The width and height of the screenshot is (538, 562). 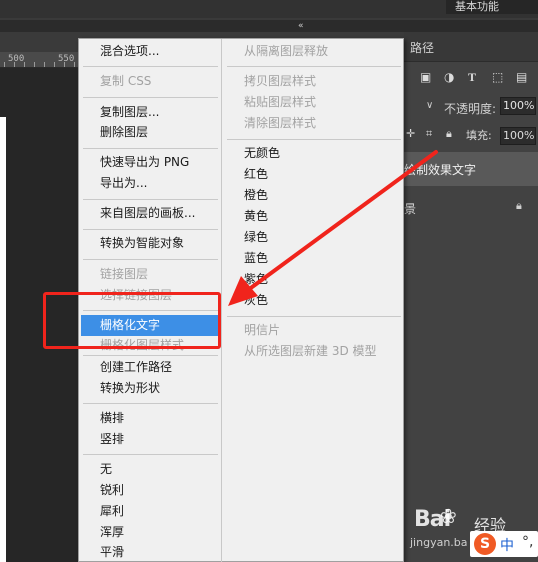 What do you see at coordinates (507, 545) in the screenshot?
I see `ime-language-toggle: 中` at bounding box center [507, 545].